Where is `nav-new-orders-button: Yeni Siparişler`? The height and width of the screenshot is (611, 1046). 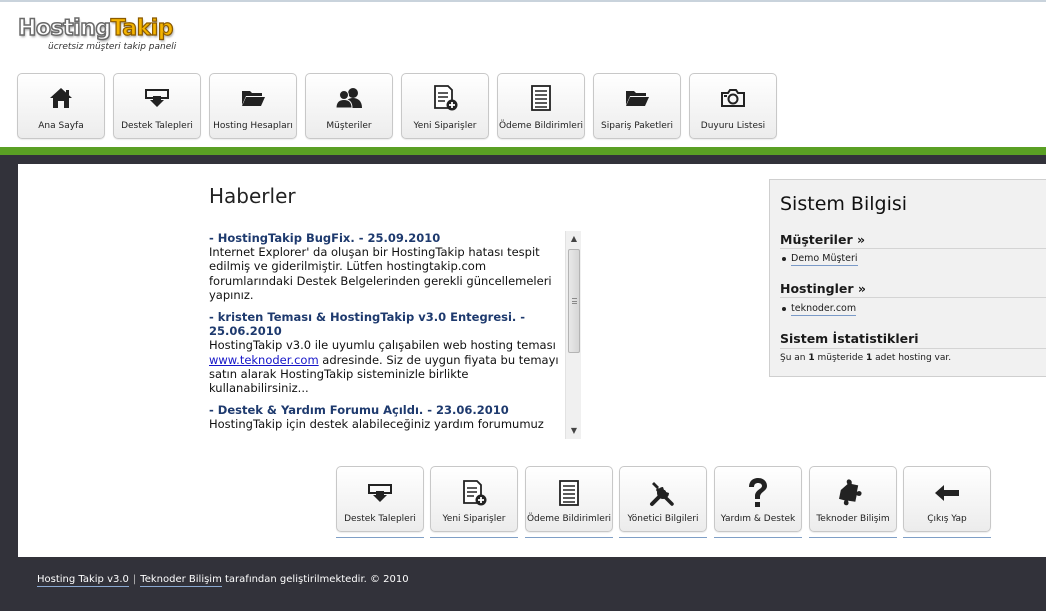
nav-new-orders-button: Yeni Siparişler is located at coordinates (445, 106).